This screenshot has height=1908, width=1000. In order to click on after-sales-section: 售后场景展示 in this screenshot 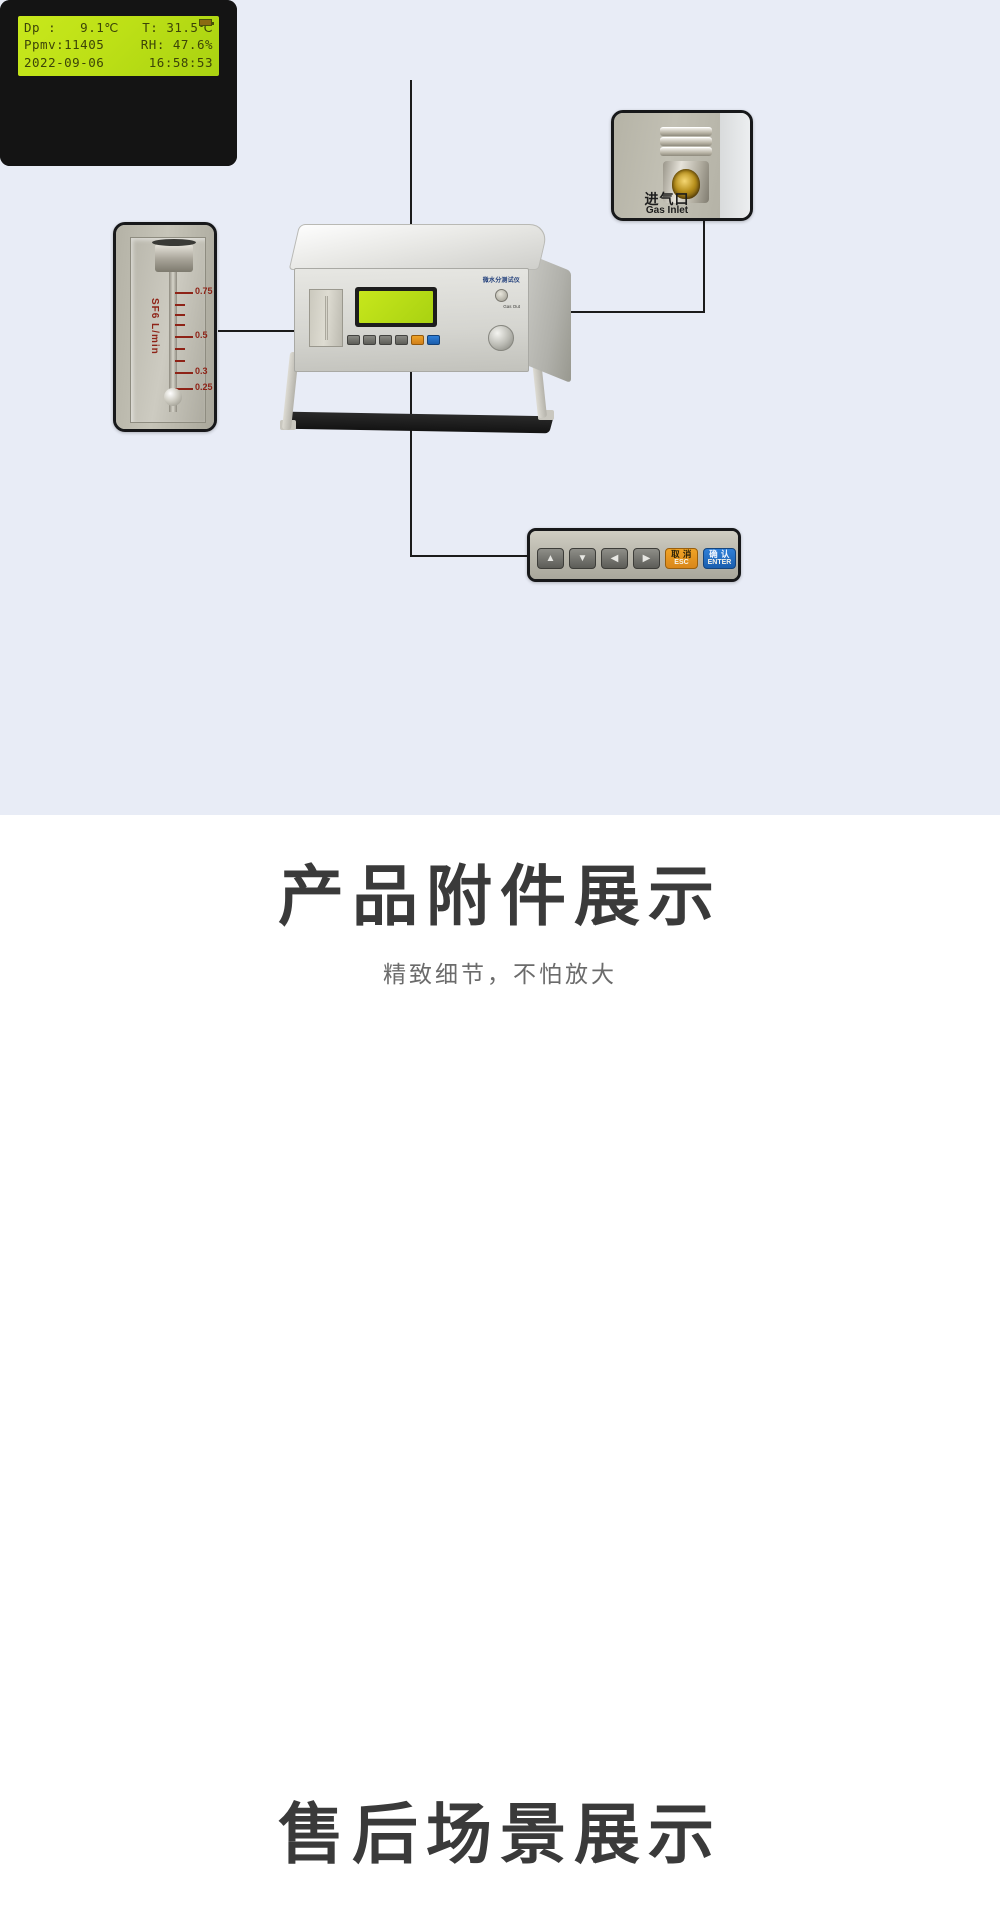, I will do `click(500, 1801)`.